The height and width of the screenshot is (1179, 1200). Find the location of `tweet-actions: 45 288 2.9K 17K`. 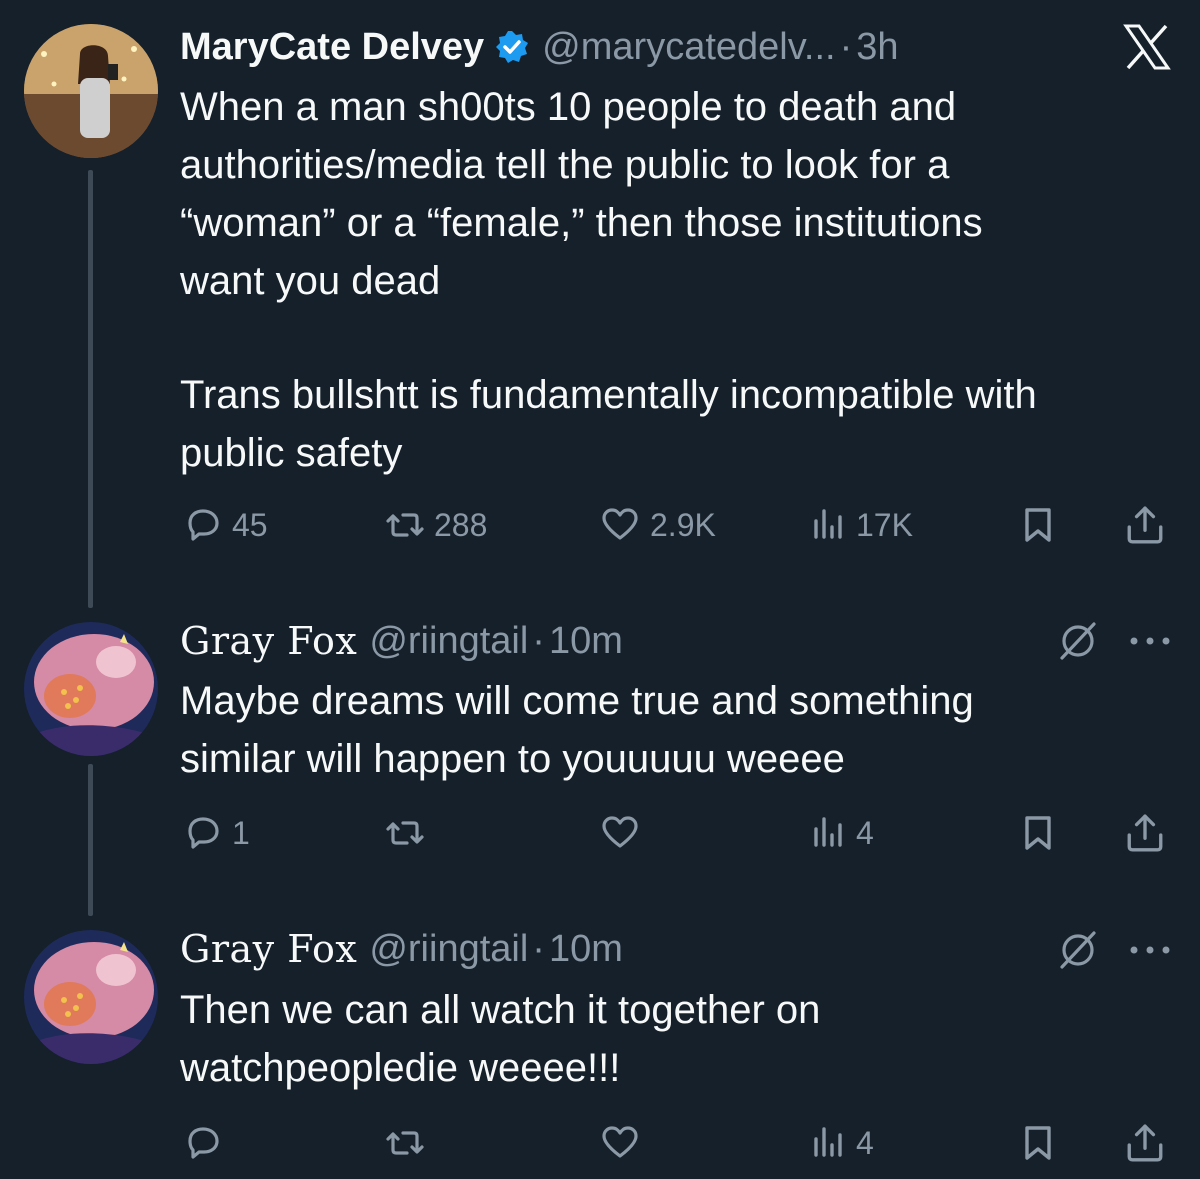

tweet-actions: 45 288 2.9K 17K is located at coordinates (675, 525).